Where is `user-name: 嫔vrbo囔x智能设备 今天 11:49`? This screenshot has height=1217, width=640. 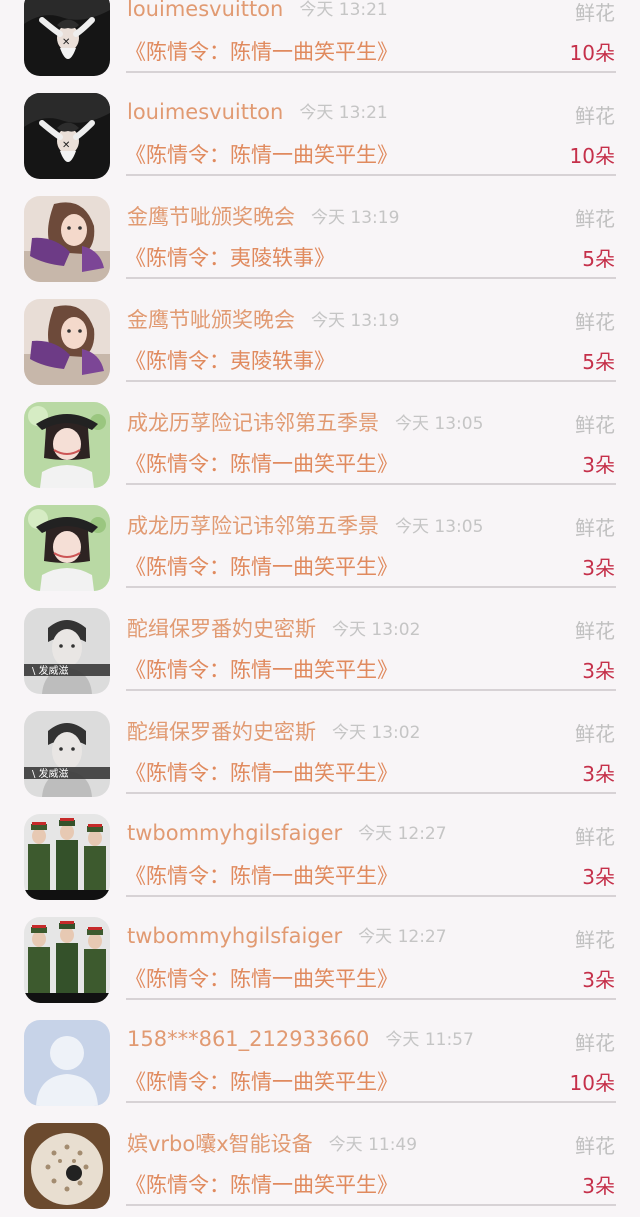
user-name: 嫔vrbo囔x智能设备 今天 11:49 is located at coordinates (272, 1143).